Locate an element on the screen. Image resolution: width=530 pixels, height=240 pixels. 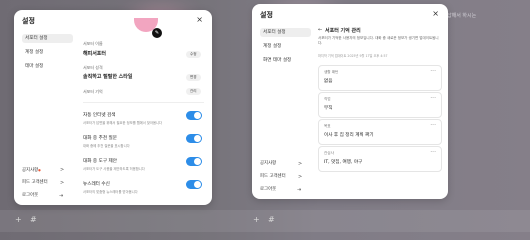
divider is located at coordinates (143, 102).